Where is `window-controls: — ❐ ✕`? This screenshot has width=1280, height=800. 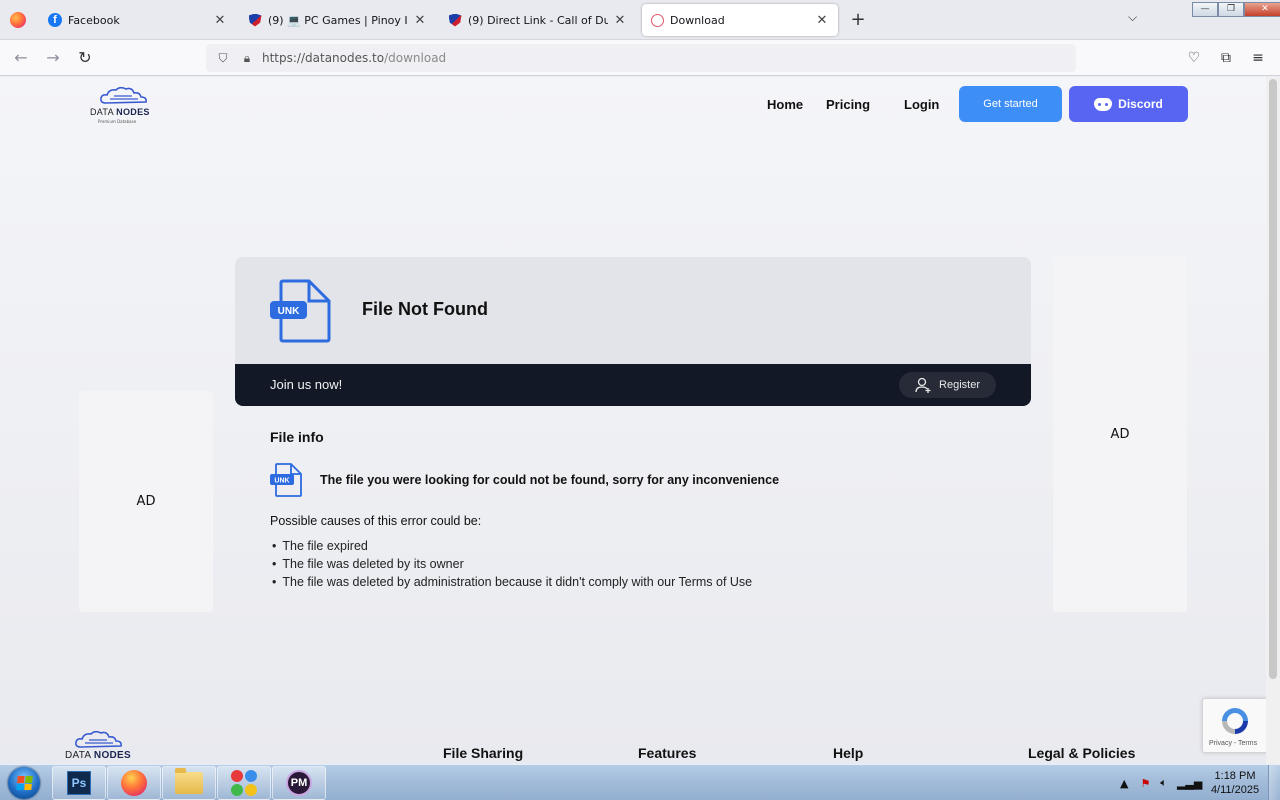
window-controls: — ❐ ✕ is located at coordinates (1236, 10).